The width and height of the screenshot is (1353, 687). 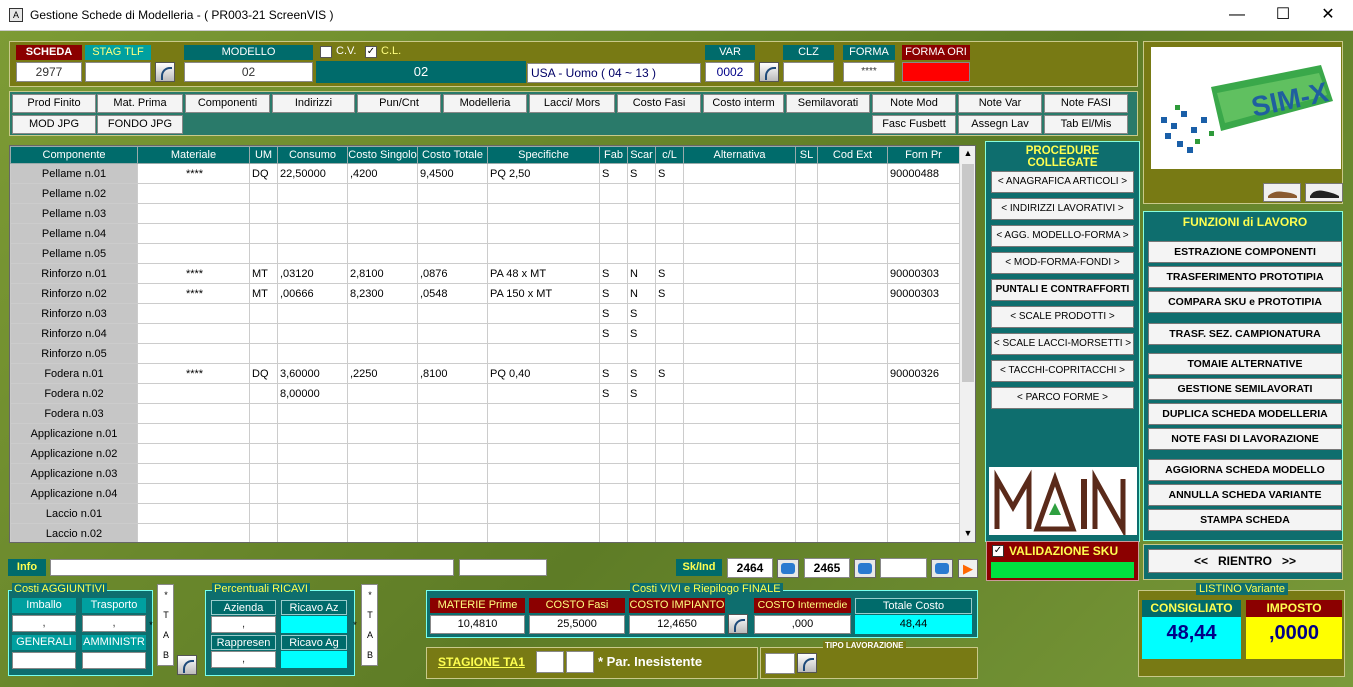 I want to click on table-row: Fodera n.03, so click(x=485, y=413).